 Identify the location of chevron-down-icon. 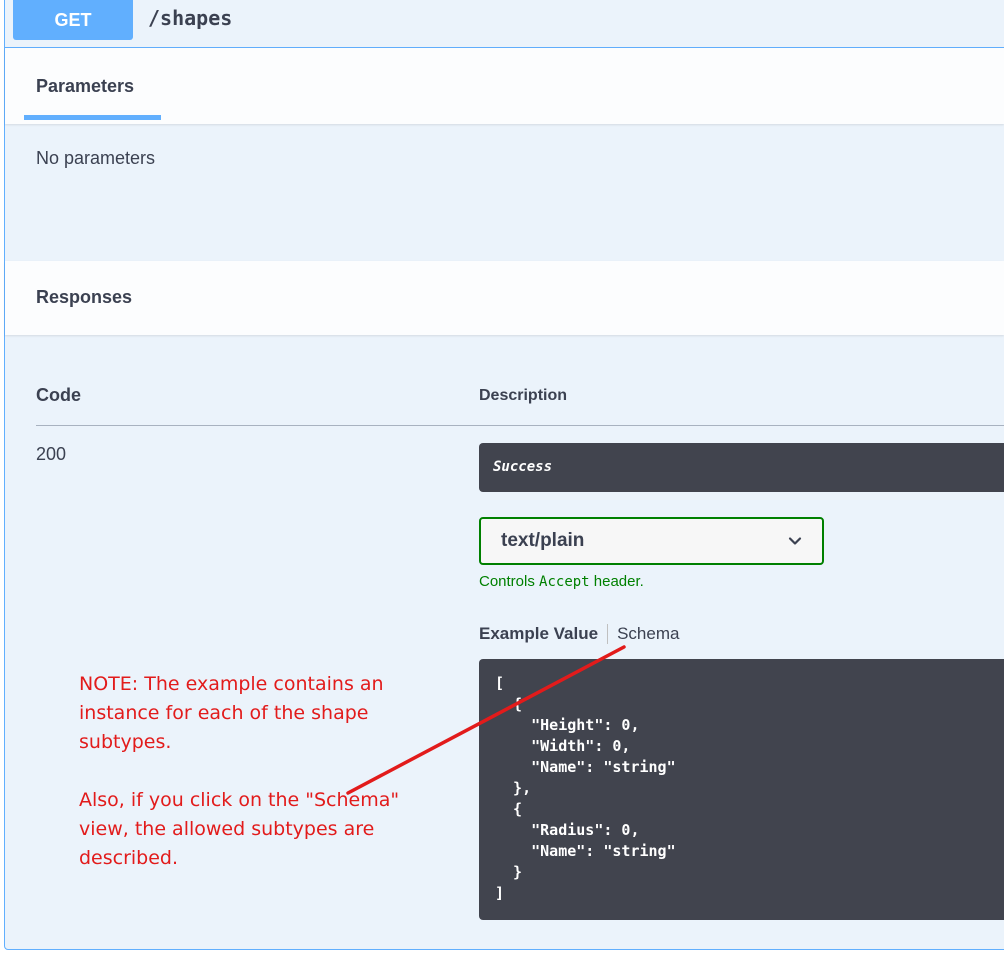
(795, 541).